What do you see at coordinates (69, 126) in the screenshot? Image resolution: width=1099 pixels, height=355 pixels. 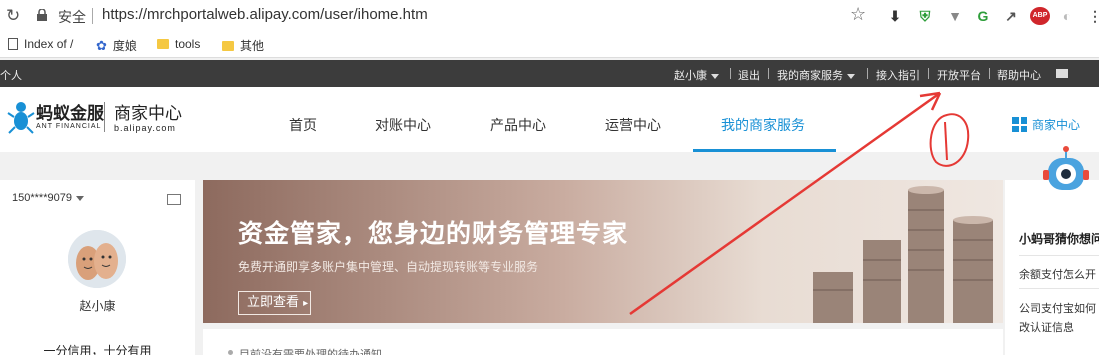 I see `logo-en: ANT FINANCIAL` at bounding box center [69, 126].